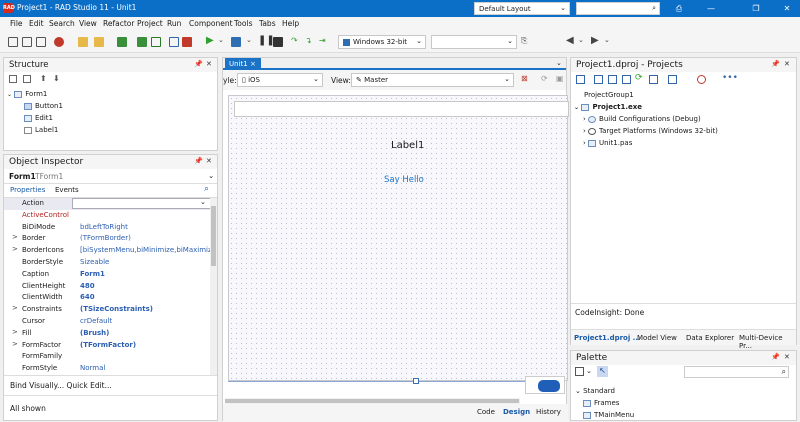 This screenshot has height=422, width=800. I want to click on maximize-button: ❐, so click(756, 8).